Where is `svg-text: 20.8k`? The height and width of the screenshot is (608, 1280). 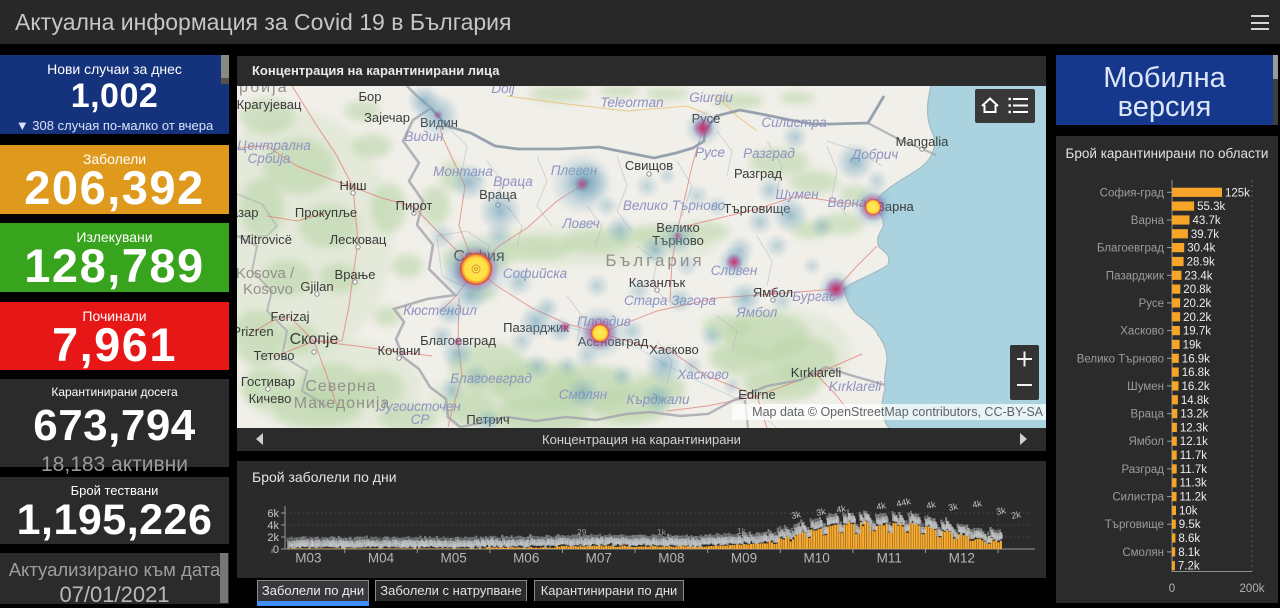
svg-text: 20.8k is located at coordinates (1197, 290).